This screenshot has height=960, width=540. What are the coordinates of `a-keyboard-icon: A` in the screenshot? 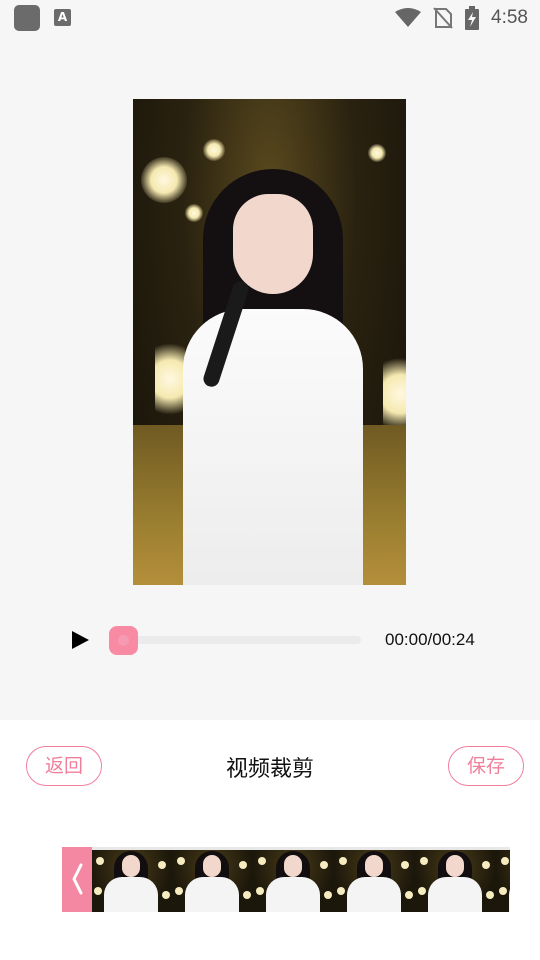 It's located at (62, 17).